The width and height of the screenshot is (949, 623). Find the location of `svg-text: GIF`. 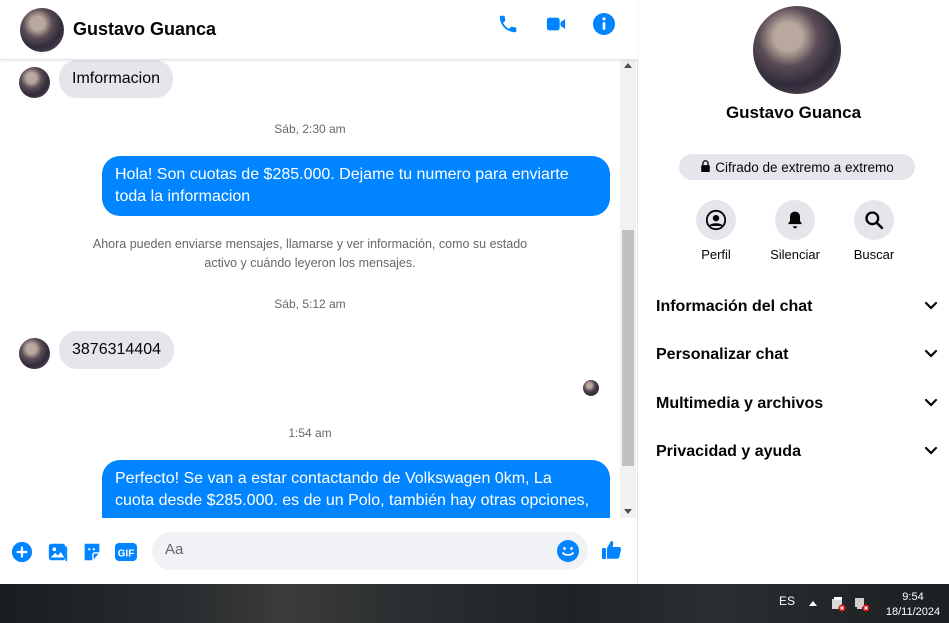

svg-text: GIF is located at coordinates (126, 554).